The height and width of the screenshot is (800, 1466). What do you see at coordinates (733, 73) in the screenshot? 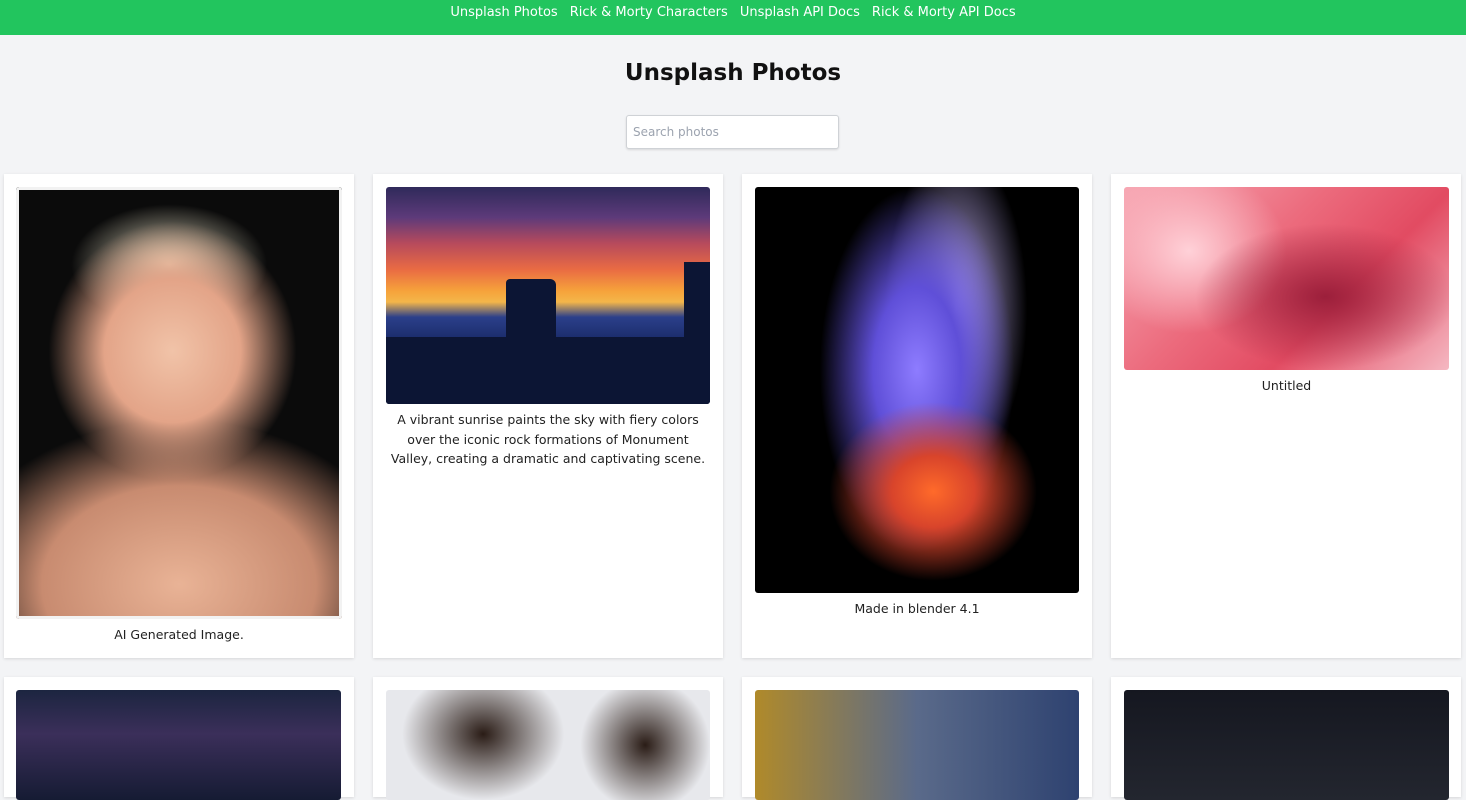
I see `page-title: Unsplash Photos` at bounding box center [733, 73].